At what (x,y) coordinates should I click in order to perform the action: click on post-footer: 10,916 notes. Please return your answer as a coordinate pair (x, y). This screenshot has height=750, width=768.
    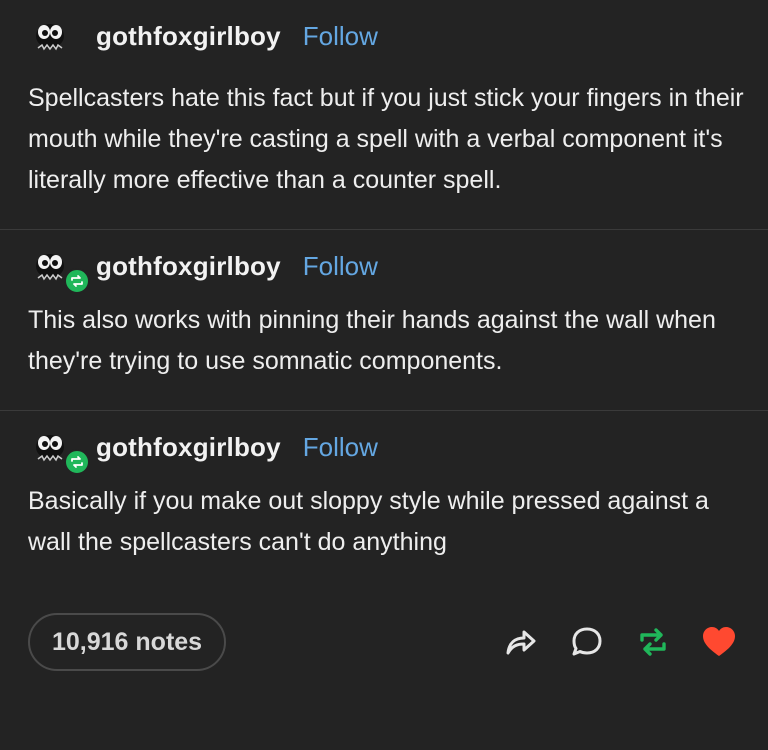
    Looking at the image, I should click on (384, 642).